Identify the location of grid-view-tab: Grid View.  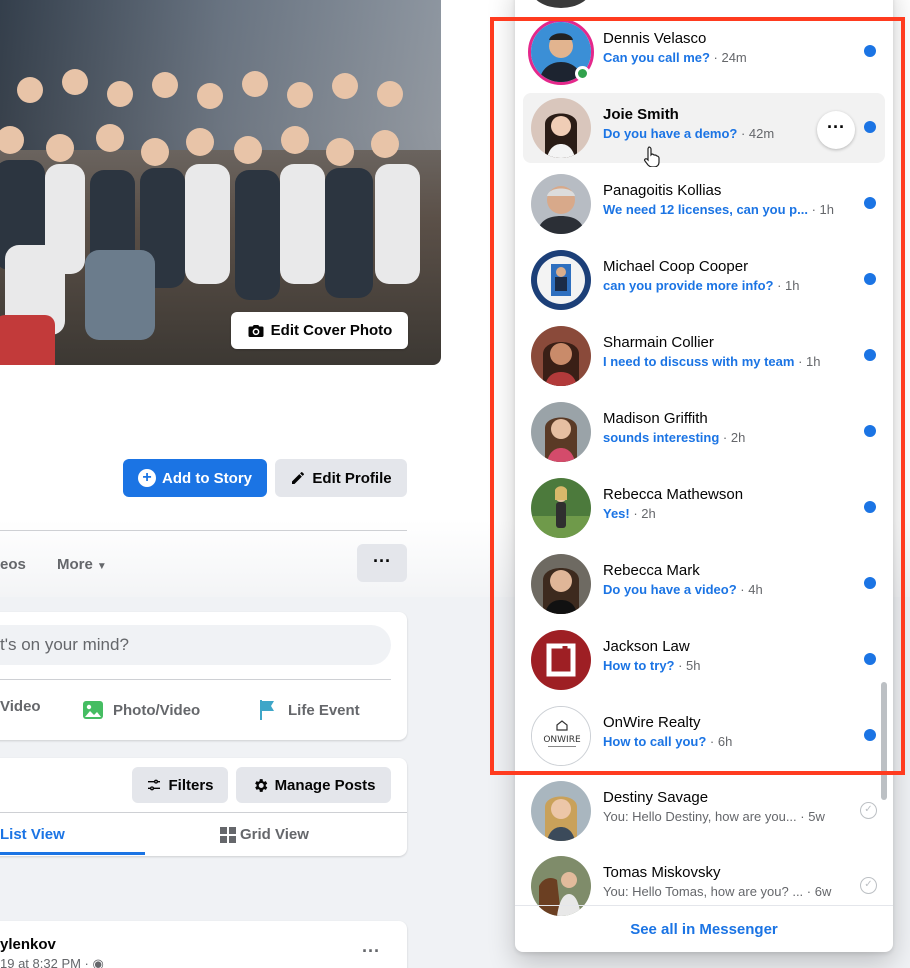
(264, 834).